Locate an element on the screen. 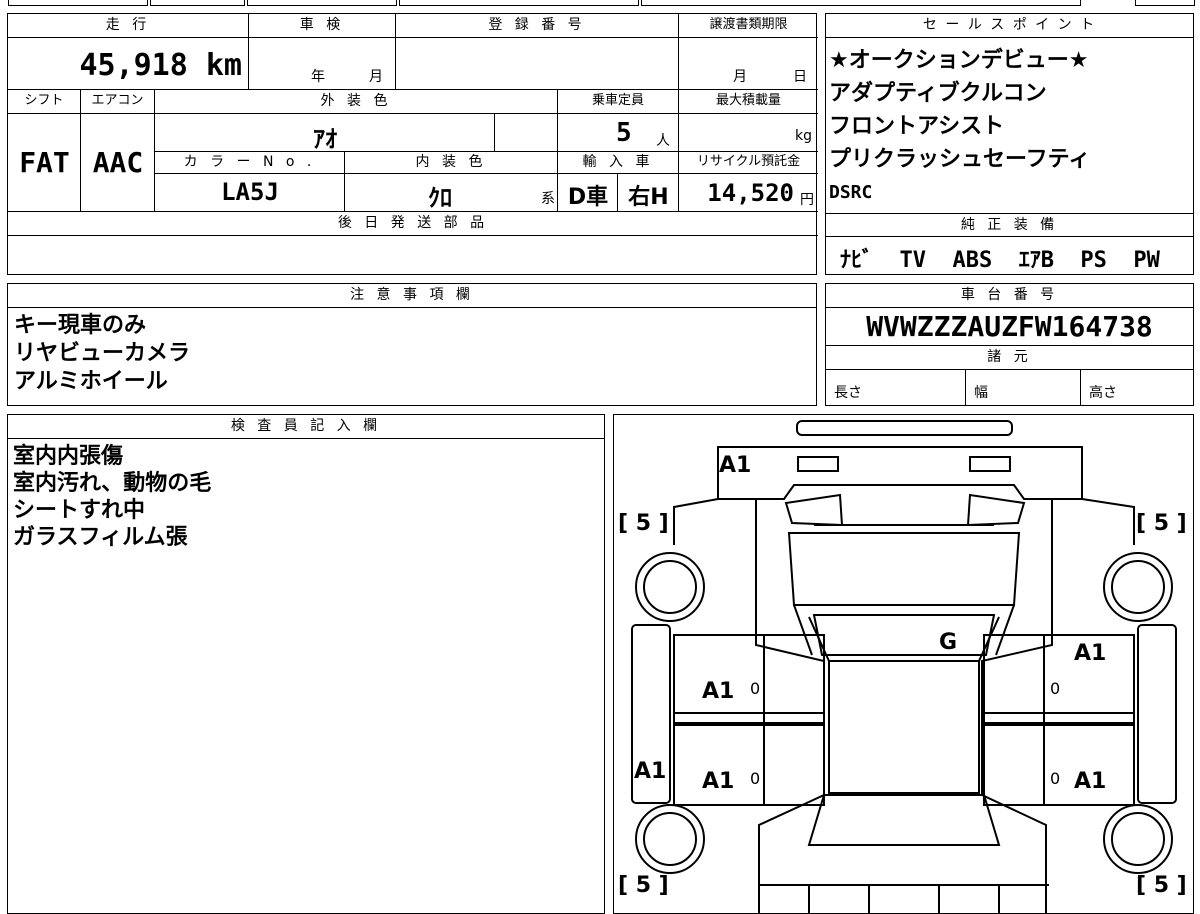 The height and width of the screenshot is (914, 1200). top-strip is located at coordinates (600, 4).